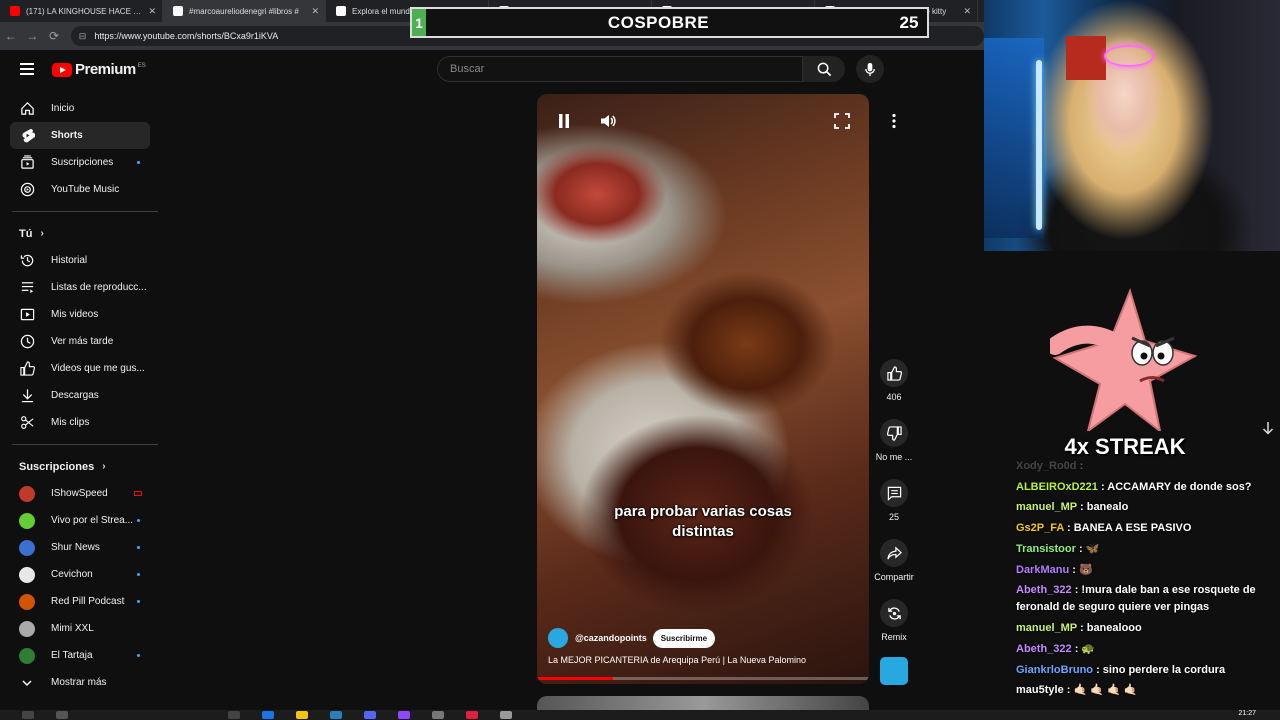 The image size is (1280, 720). Describe the element at coordinates (80, 628) in the screenshot. I see `subscription-channel: Mimi XXL` at that location.